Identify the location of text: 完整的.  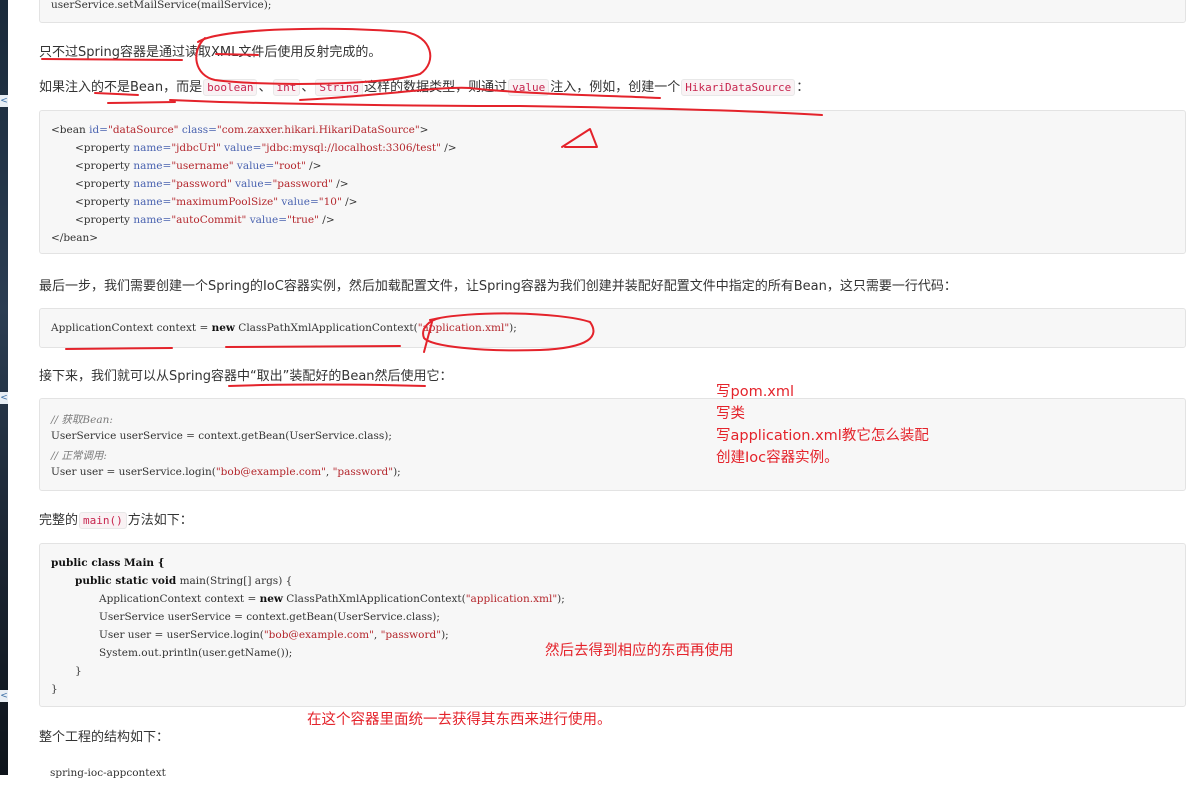
(59, 520).